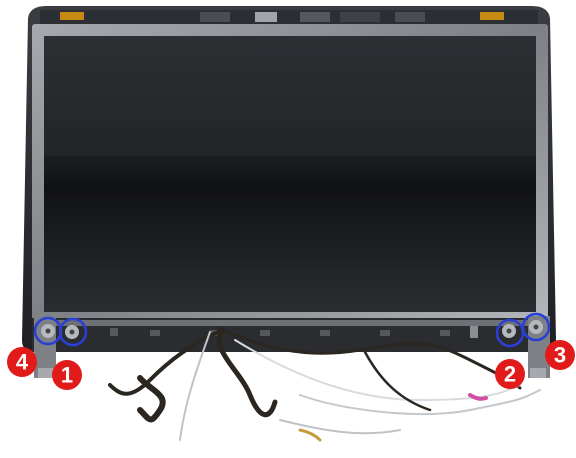 The width and height of the screenshot is (576, 458). What do you see at coordinates (290, 335) in the screenshot?
I see `bottom-bracket-strip` at bounding box center [290, 335].